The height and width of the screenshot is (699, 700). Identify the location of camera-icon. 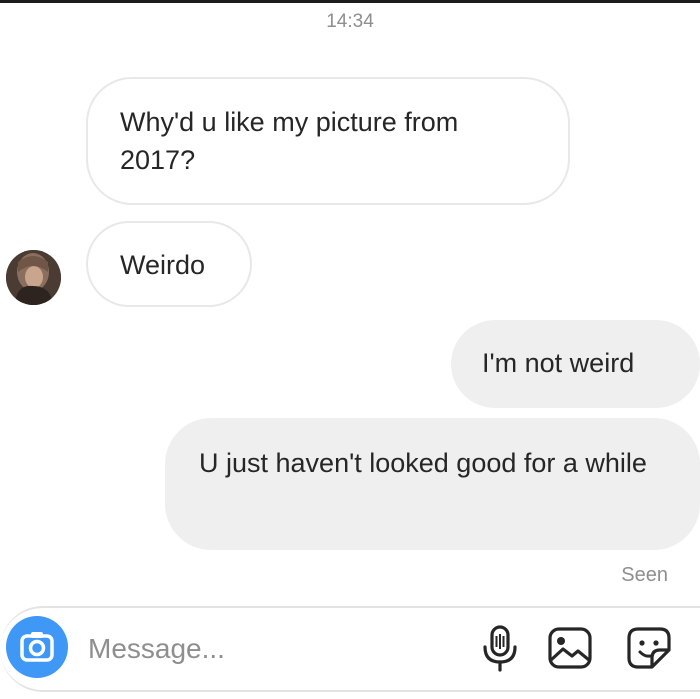
(37, 647).